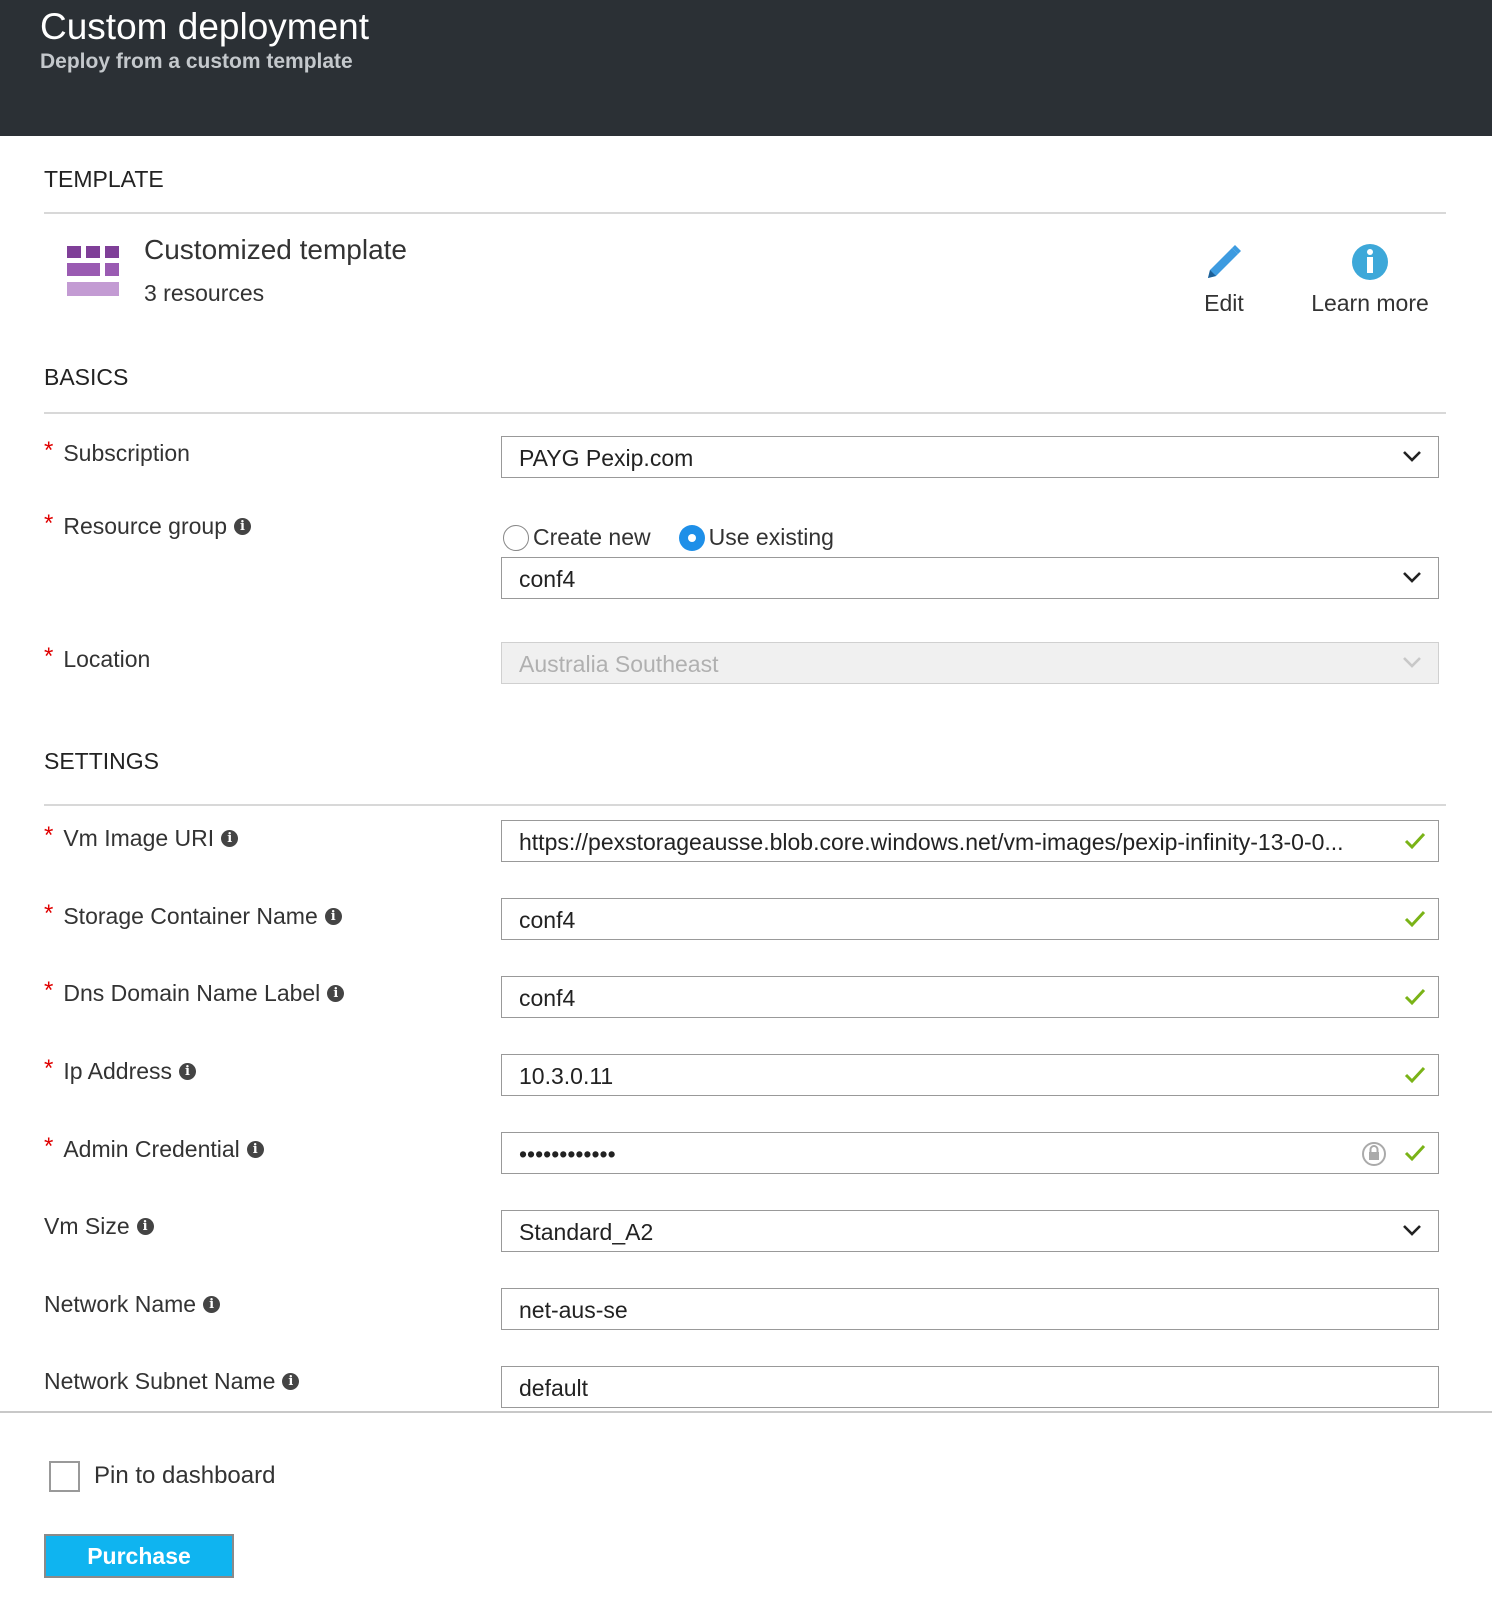 Image resolution: width=1492 pixels, height=1604 pixels. What do you see at coordinates (547, 920) in the screenshot?
I see `storage-container-value: conf4` at bounding box center [547, 920].